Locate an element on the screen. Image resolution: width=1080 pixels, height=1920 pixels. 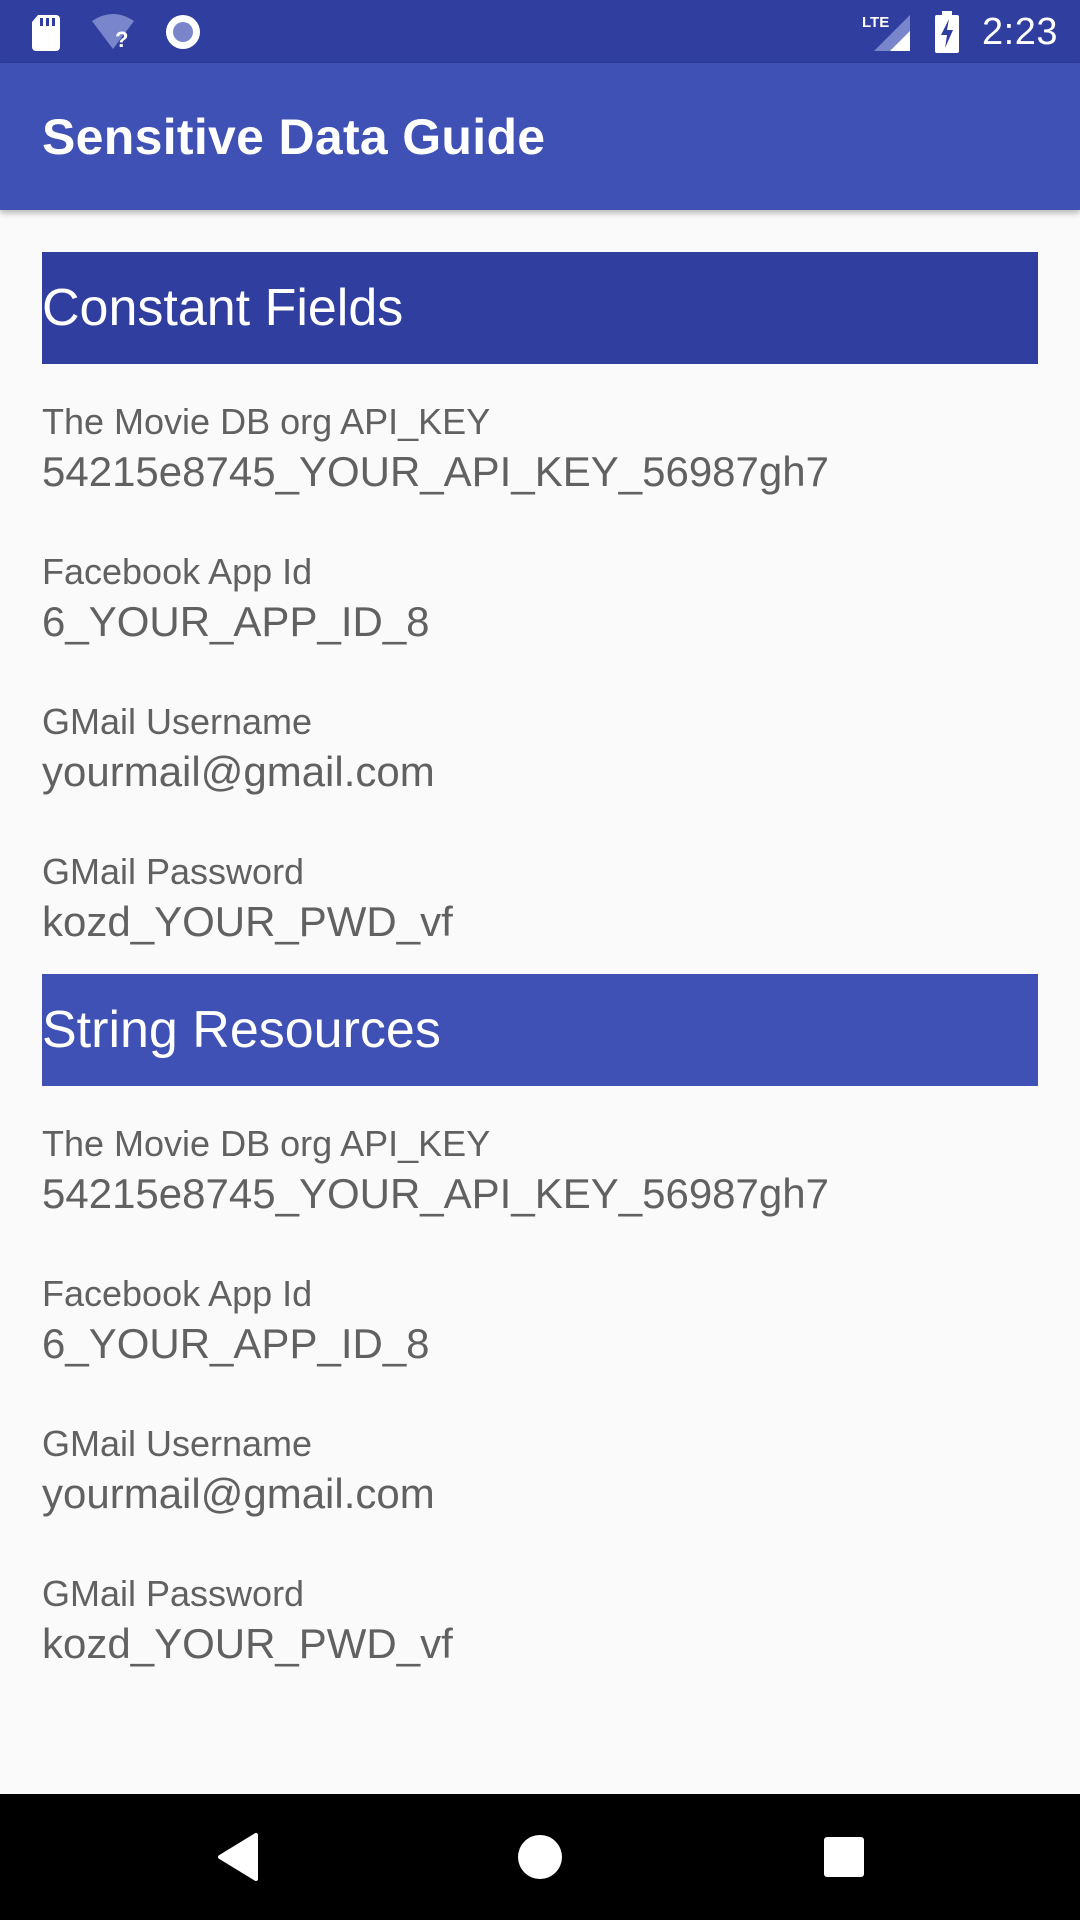
status-bar-right: LTE 2:23 is located at coordinates (960, 32).